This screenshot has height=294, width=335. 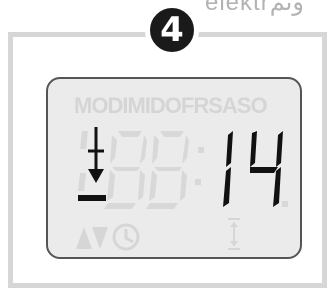 I want to click on end-limit-icon, so click(x=234, y=234).